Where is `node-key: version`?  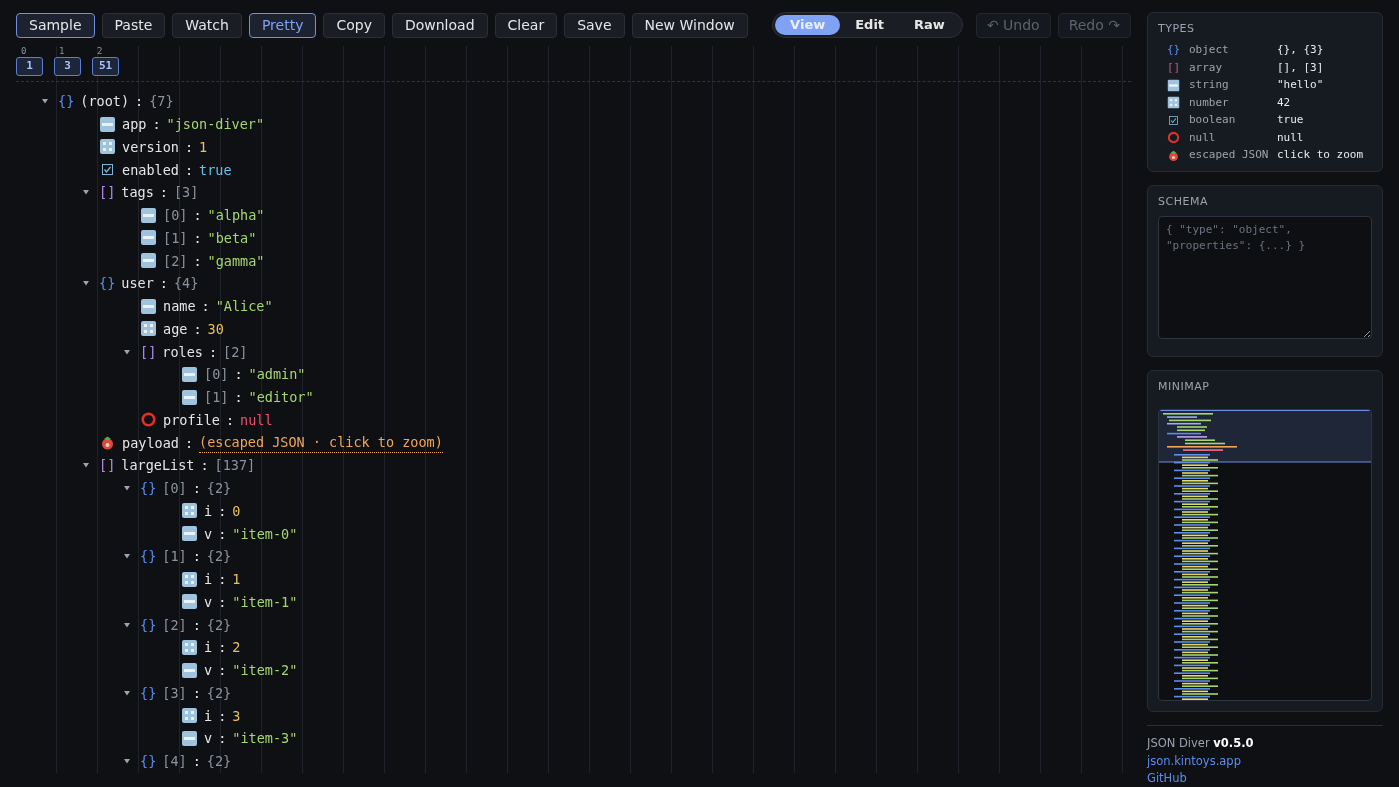
node-key: version is located at coordinates (150, 146).